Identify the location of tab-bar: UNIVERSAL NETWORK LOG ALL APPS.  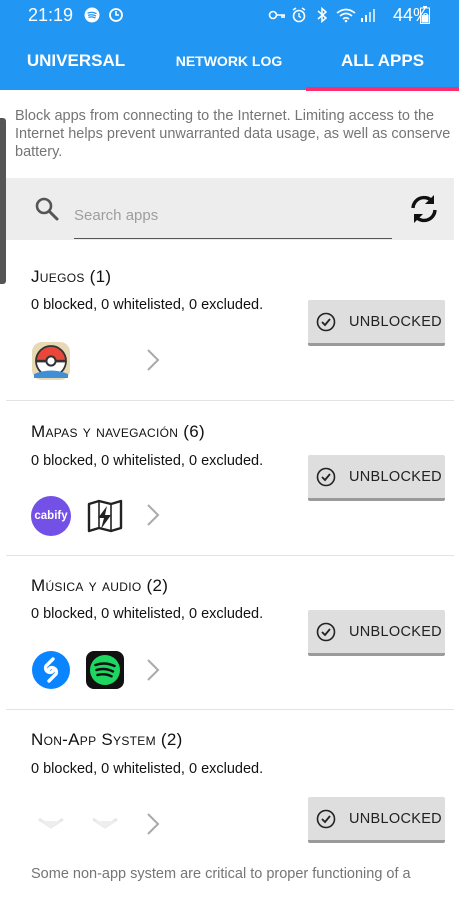
(229, 61).